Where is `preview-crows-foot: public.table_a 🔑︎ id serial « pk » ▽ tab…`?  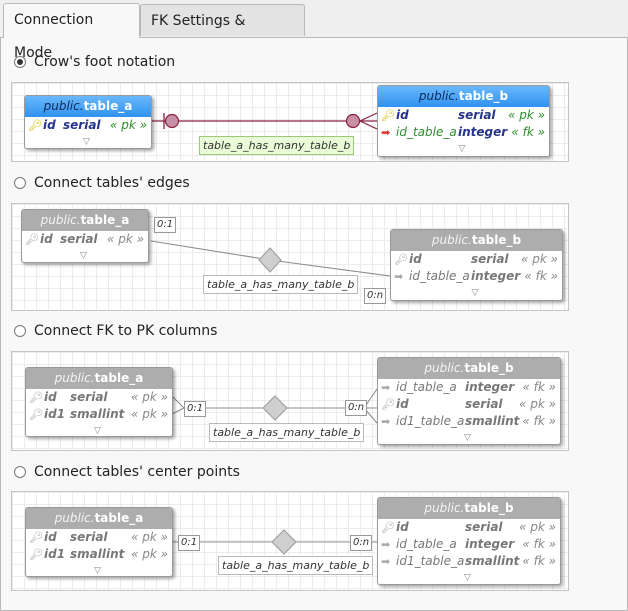 preview-crows-foot: public.table_a 🔑︎ id serial « pk » ▽ tab… is located at coordinates (290, 122).